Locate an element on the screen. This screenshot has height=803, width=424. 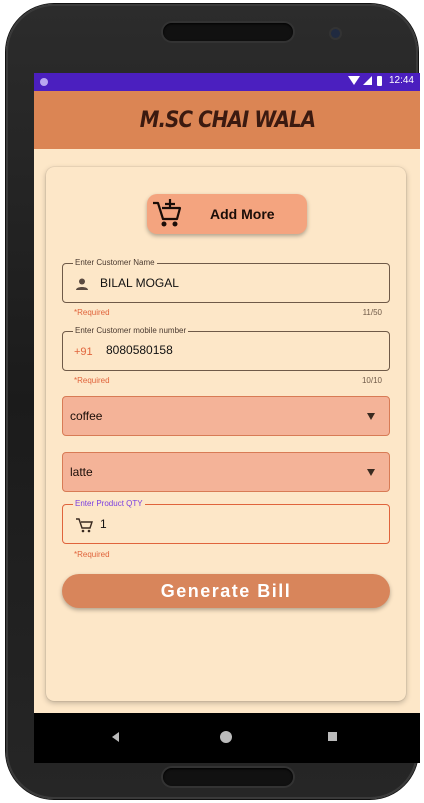
system-nav-bar is located at coordinates (227, 738).